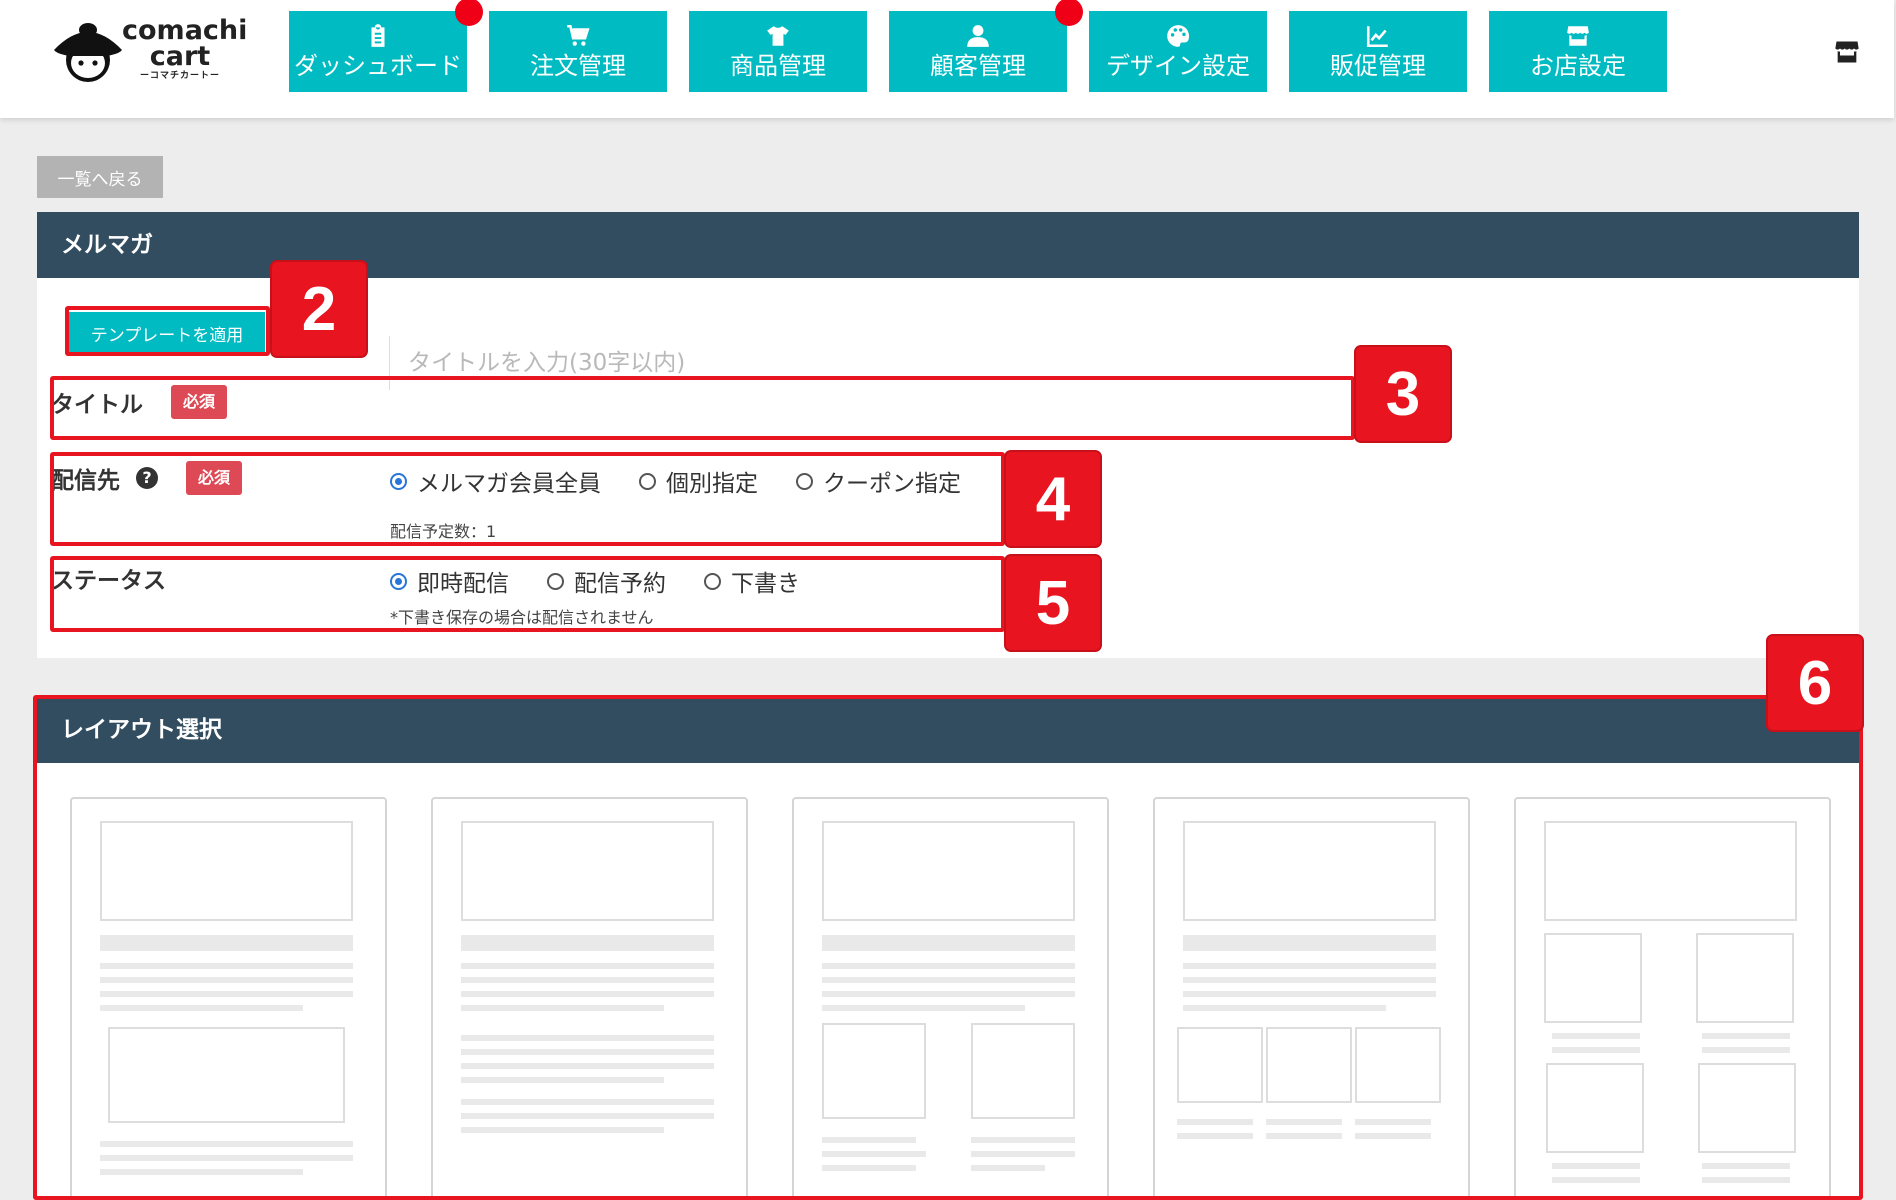  What do you see at coordinates (179, 76) in the screenshot?
I see `logo-line-3: ーコマチカートー` at bounding box center [179, 76].